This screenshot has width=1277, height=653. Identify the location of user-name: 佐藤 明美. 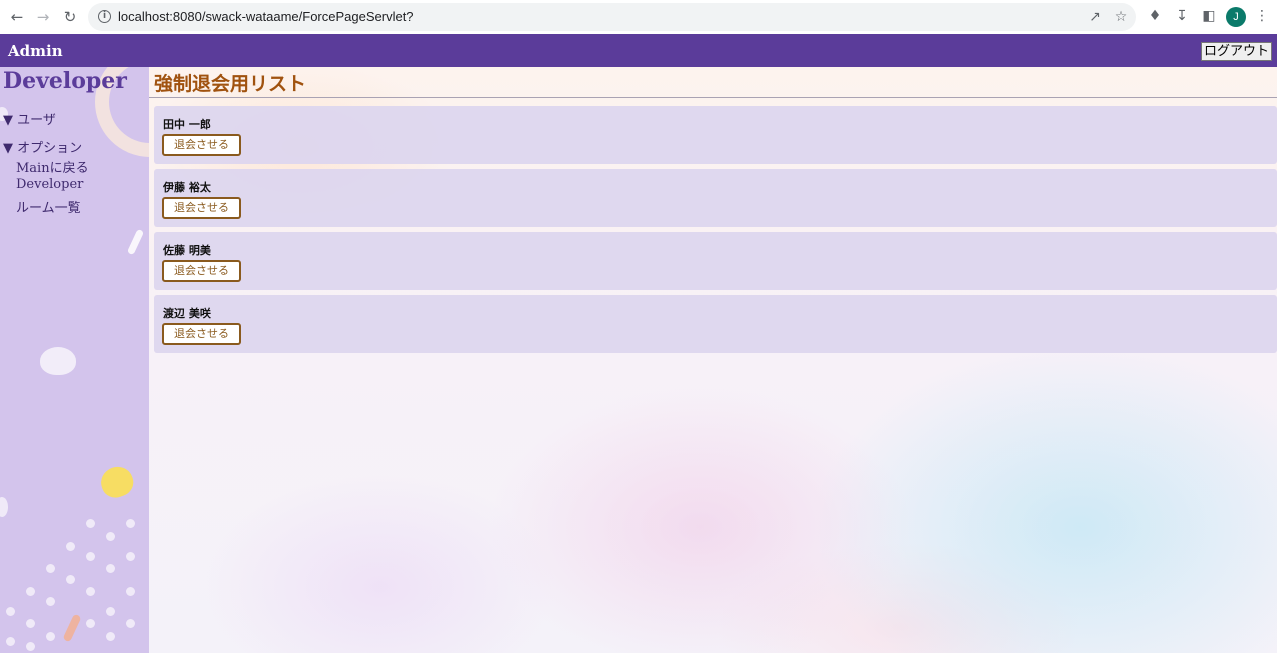
(187, 250).